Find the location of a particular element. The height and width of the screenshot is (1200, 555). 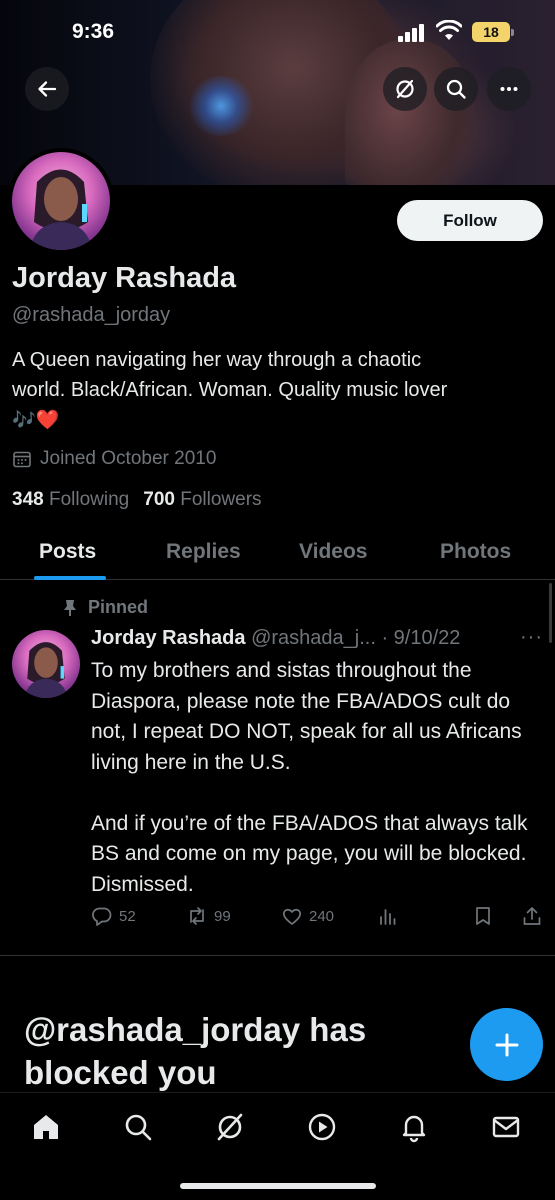

nav-messages is located at coordinates (506, 1127).